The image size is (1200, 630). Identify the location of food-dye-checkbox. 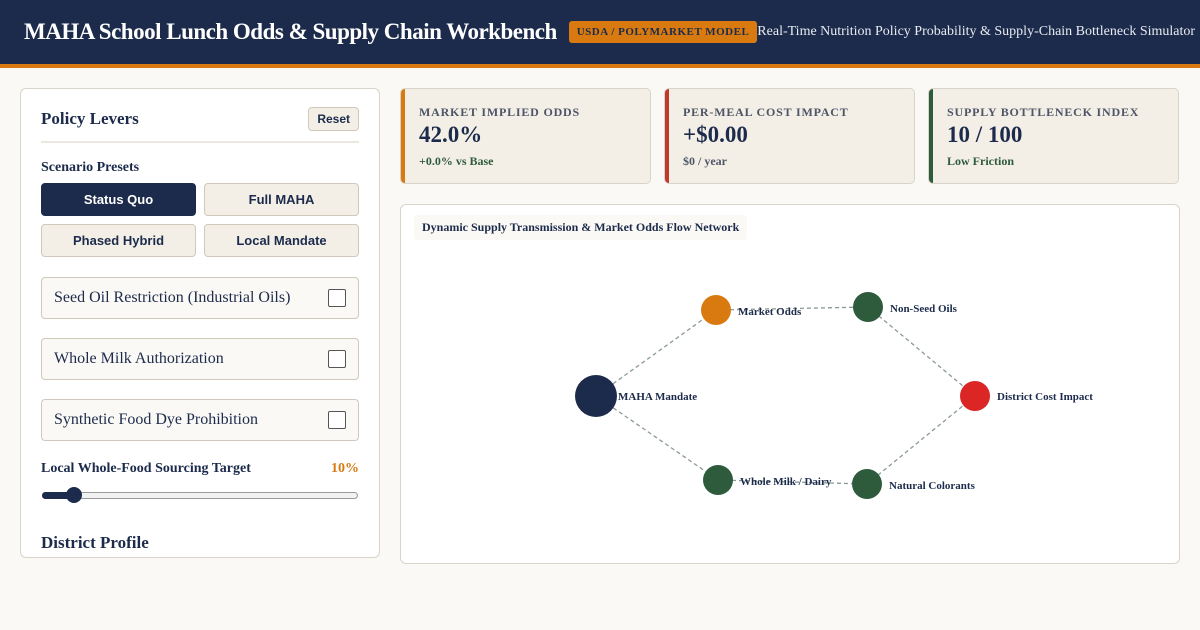
(337, 420).